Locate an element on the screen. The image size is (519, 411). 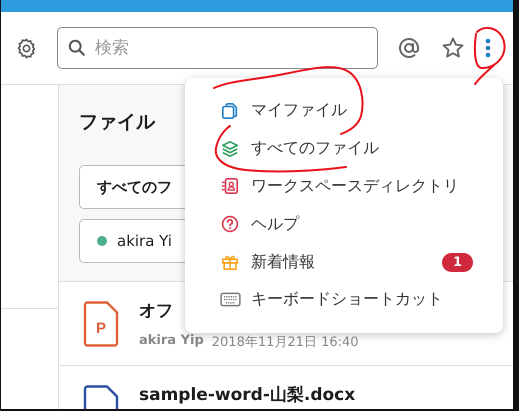
file-name: sample-word-山梨.docx is located at coordinates (247, 395).